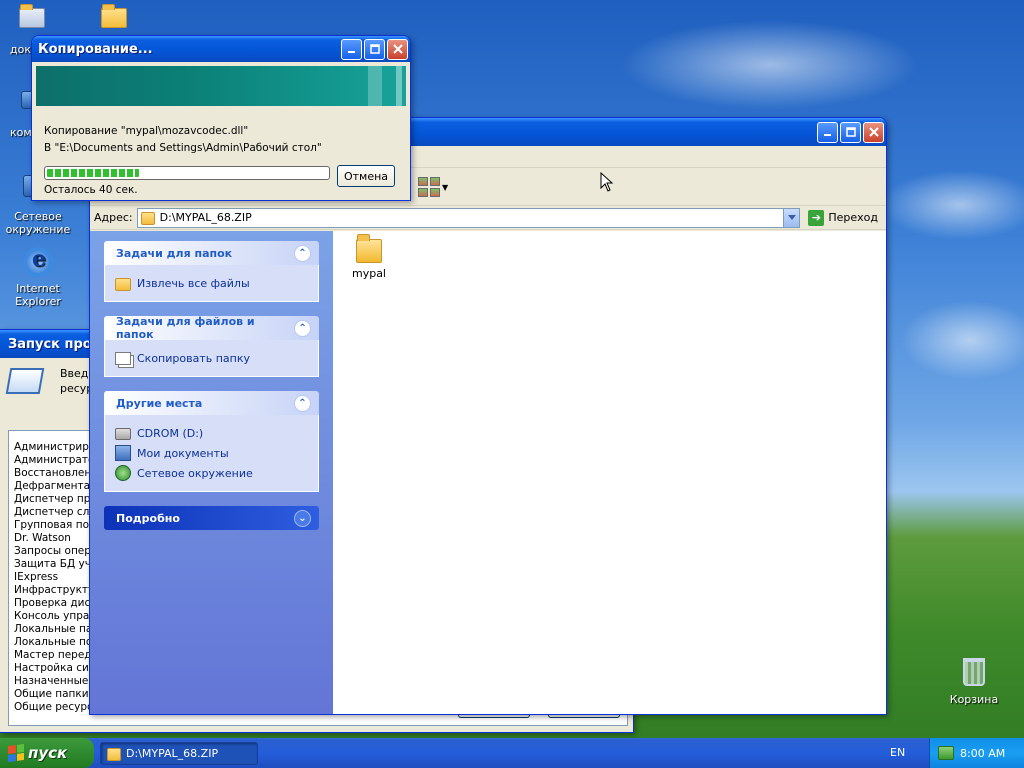 Image resolution: width=1024 pixels, height=768 pixels. What do you see at coordinates (512, 753) in the screenshot?
I see `taskbar: пуск D:\MYPAL_68.ZIP EN 8:00 AM` at bounding box center [512, 753].